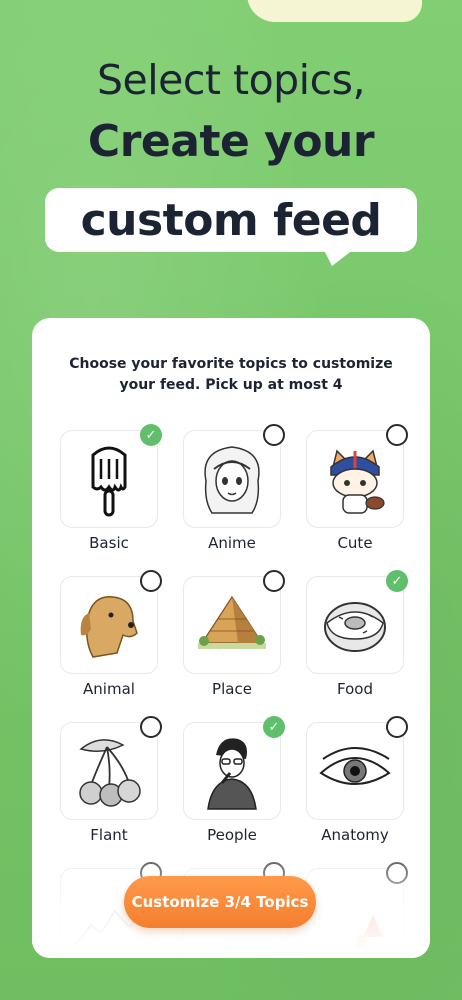 Image resolution: width=462 pixels, height=1000 pixels. What do you see at coordinates (340, 256) in the screenshot?
I see `speech-bubble-tail` at bounding box center [340, 256].